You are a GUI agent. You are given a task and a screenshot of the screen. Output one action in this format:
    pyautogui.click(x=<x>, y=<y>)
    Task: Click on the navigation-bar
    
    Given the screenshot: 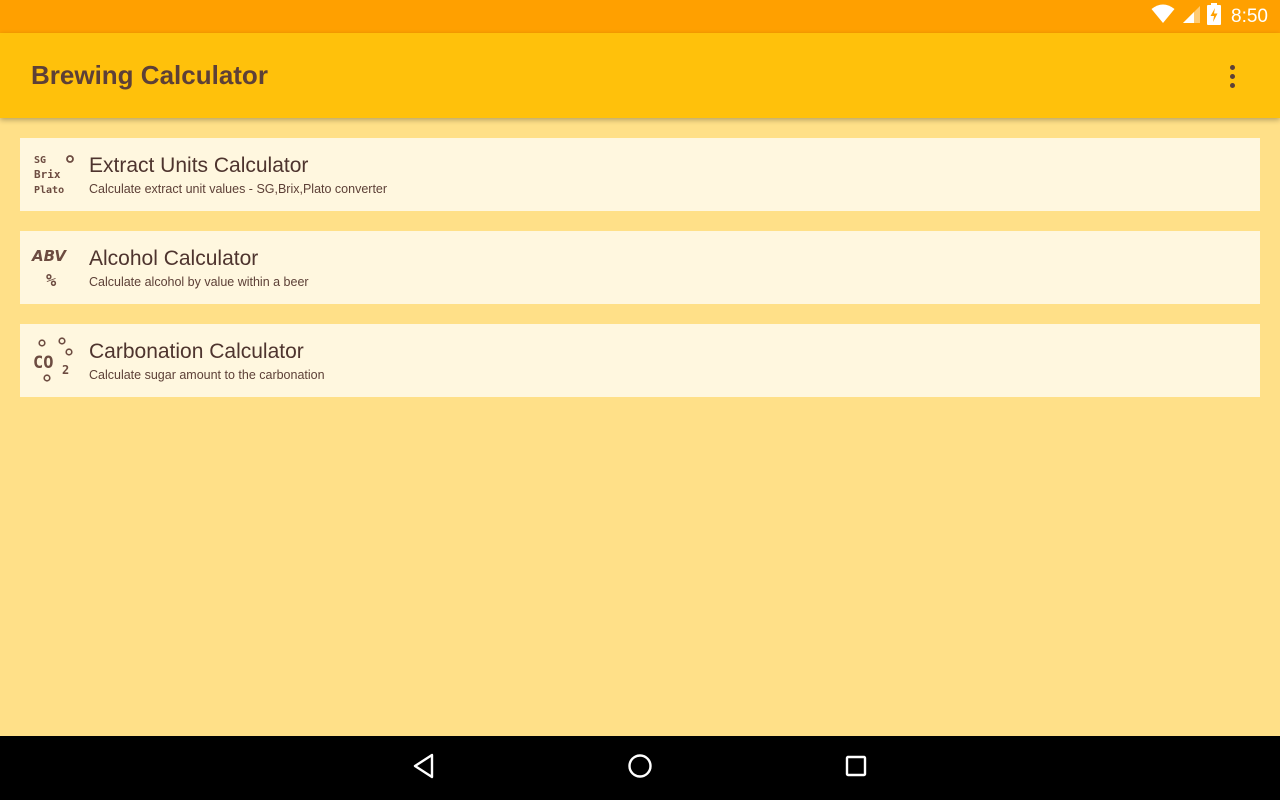 What is the action you would take?
    pyautogui.click(x=640, y=768)
    